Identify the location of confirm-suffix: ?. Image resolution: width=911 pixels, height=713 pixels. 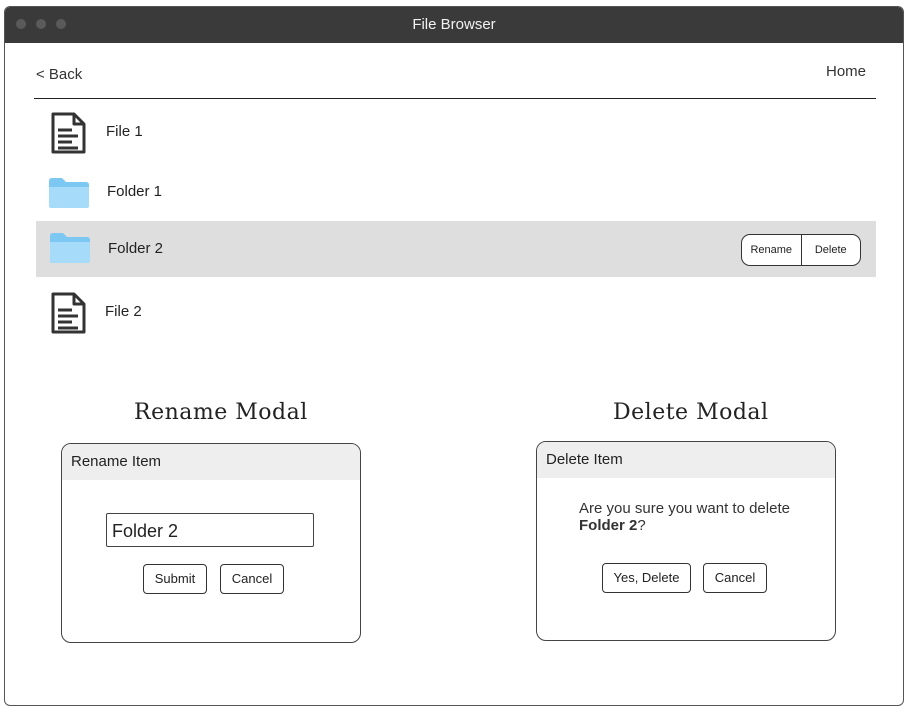
(641, 525).